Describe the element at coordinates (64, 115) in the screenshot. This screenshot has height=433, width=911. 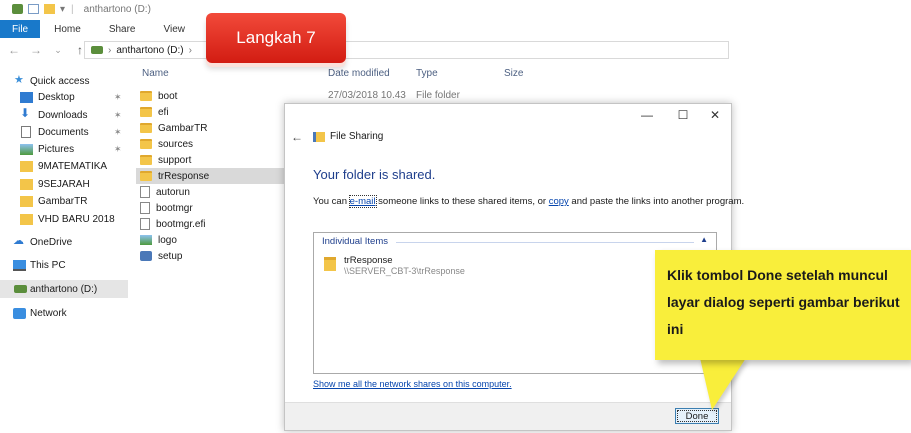
I see `nav-item-downloads: ⬇ Downloads ✶` at that location.